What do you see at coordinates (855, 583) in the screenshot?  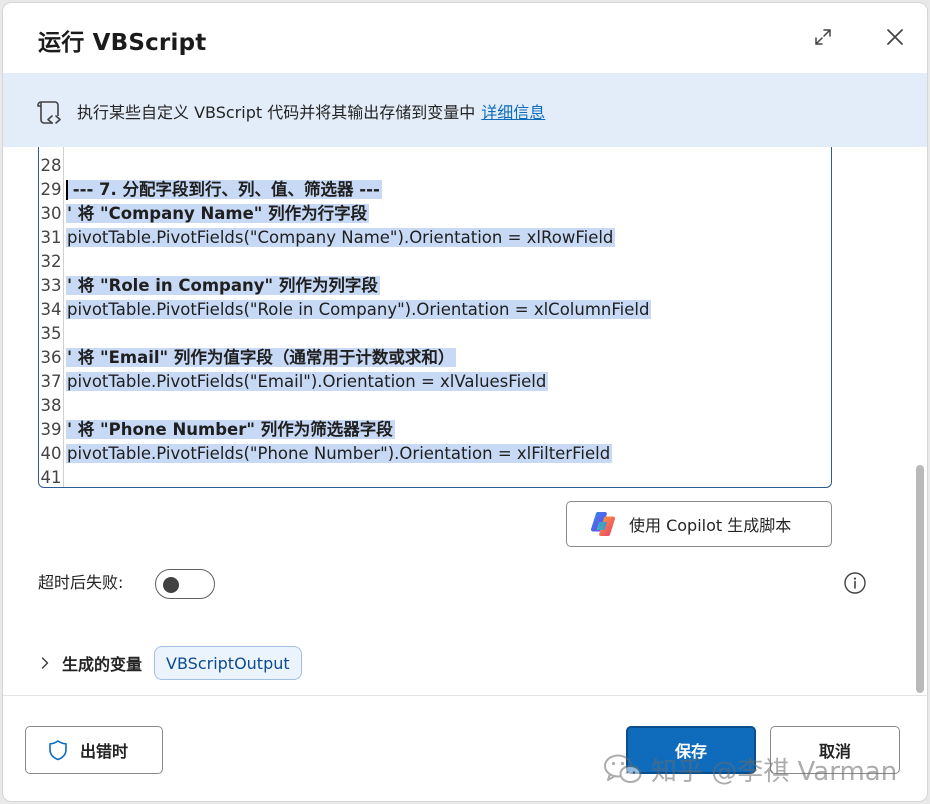 I see `info-icon` at bounding box center [855, 583].